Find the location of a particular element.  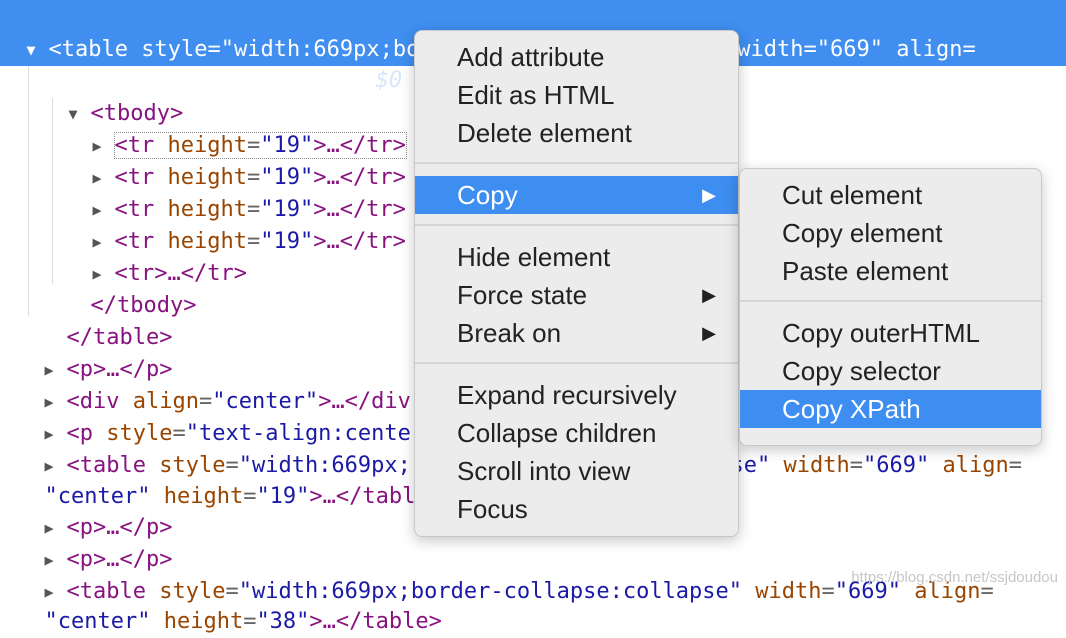

menu-item-scroll-into-view: Scroll into view is located at coordinates (576, 471).